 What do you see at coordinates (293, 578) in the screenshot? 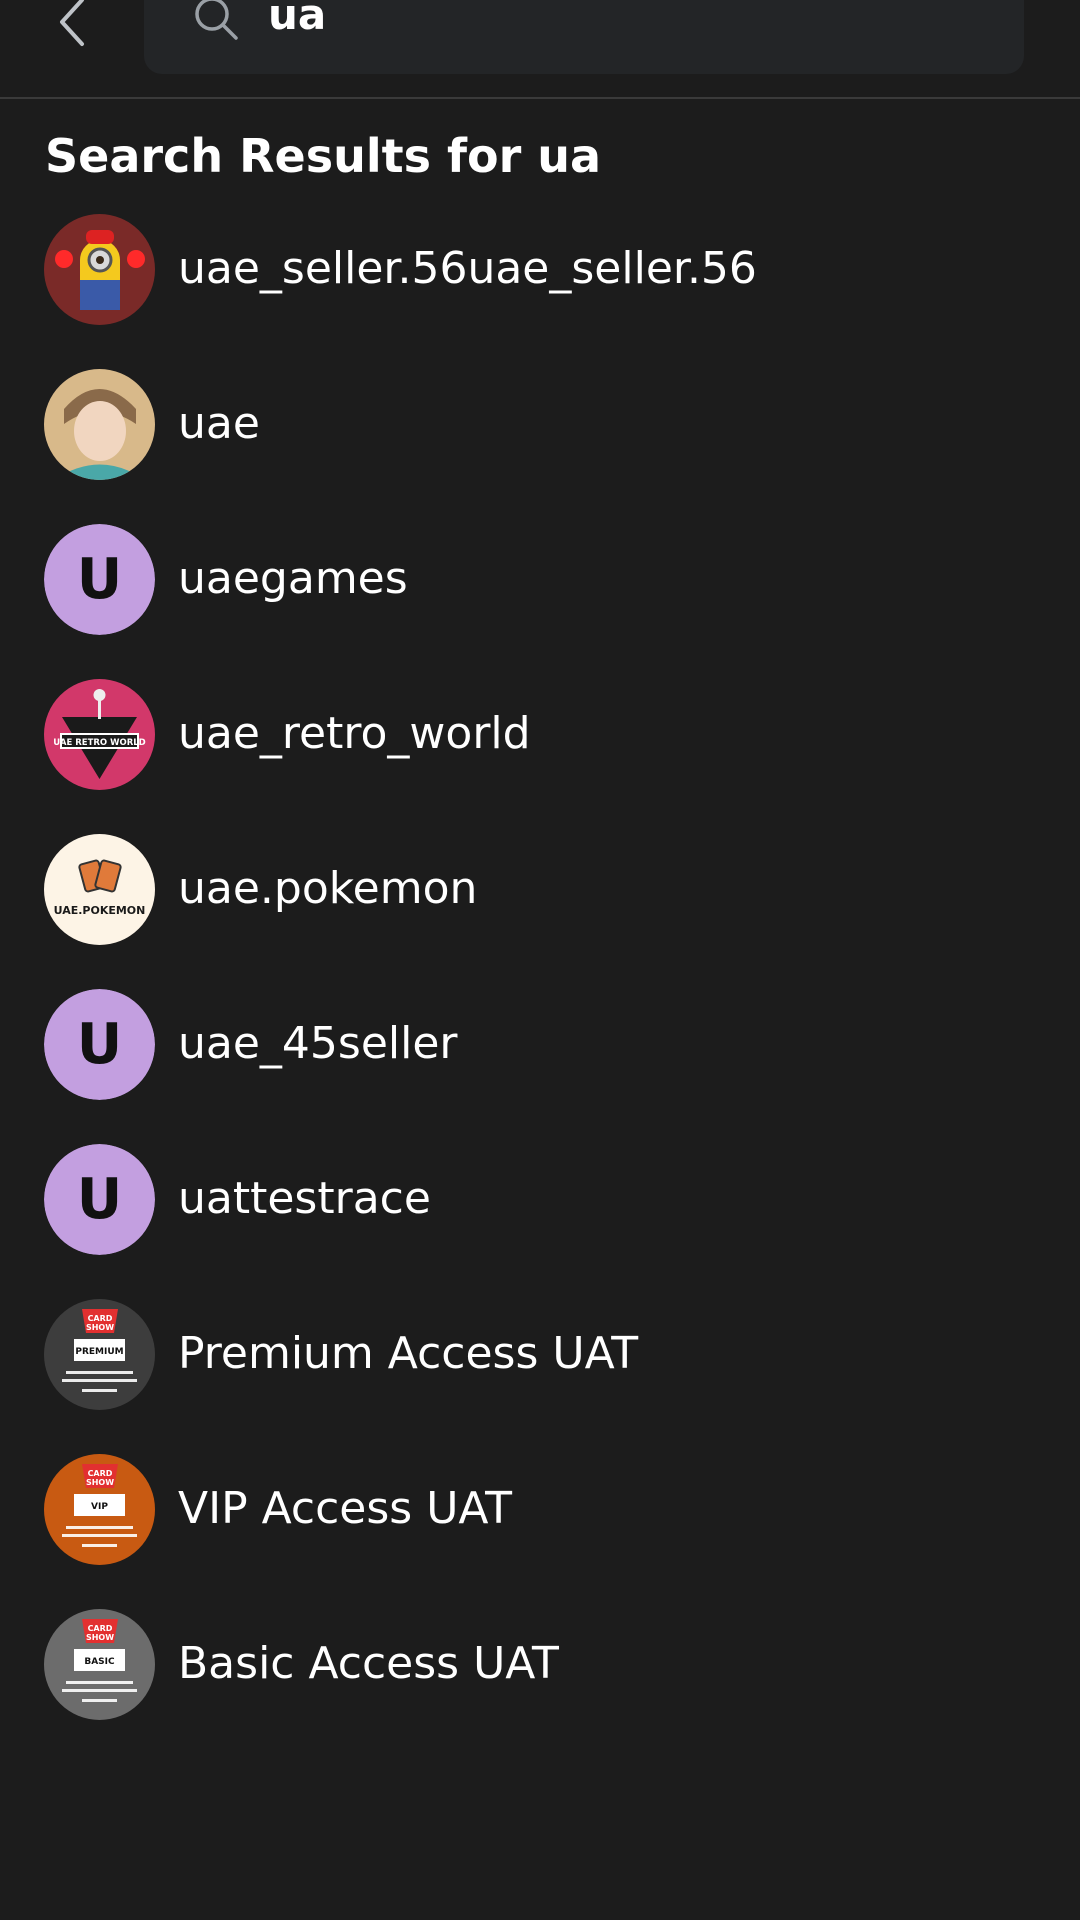
I see `result-name: uaegames` at bounding box center [293, 578].